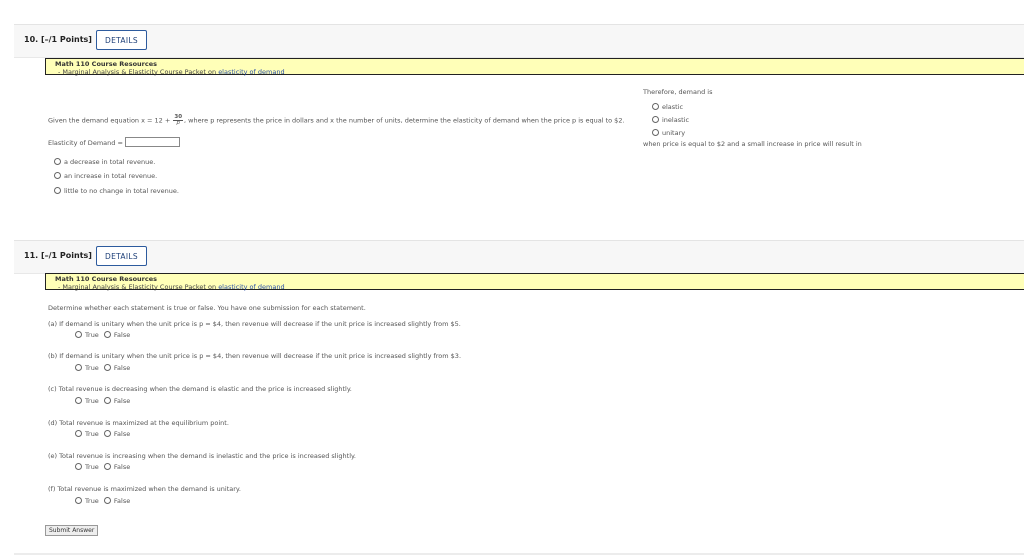 The width and height of the screenshot is (1024, 560). I want to click on statement-d-choices: True False, so click(102, 433).